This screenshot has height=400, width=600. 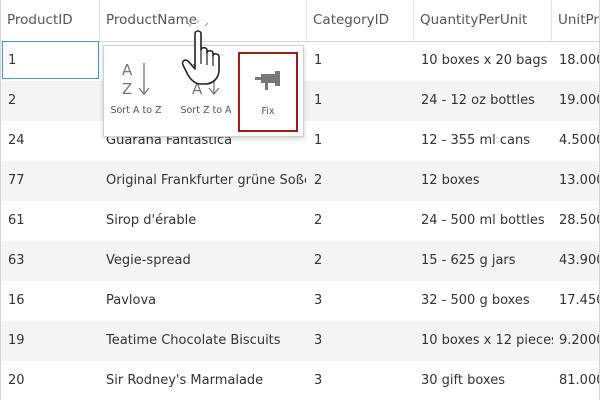 What do you see at coordinates (579, 101) in the screenshot?
I see `cell-unitprice: 19.000` at bounding box center [579, 101].